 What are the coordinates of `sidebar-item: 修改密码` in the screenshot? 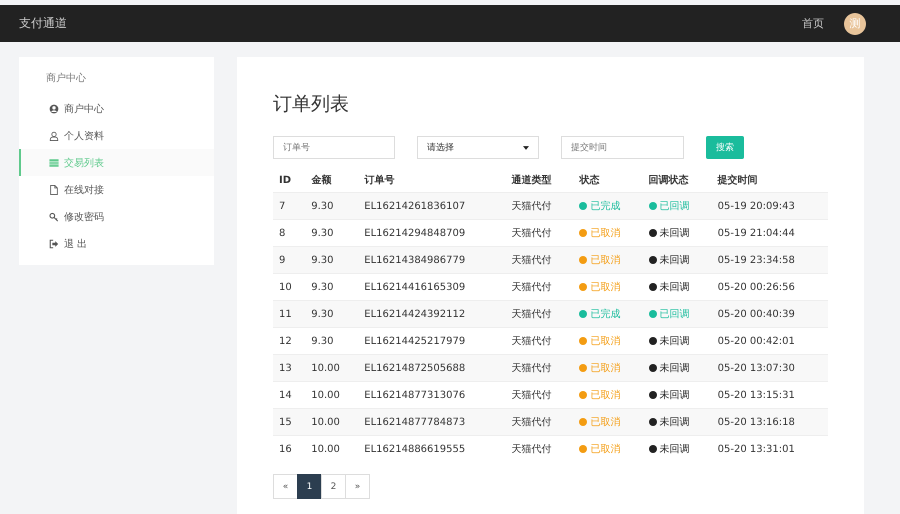 It's located at (116, 216).